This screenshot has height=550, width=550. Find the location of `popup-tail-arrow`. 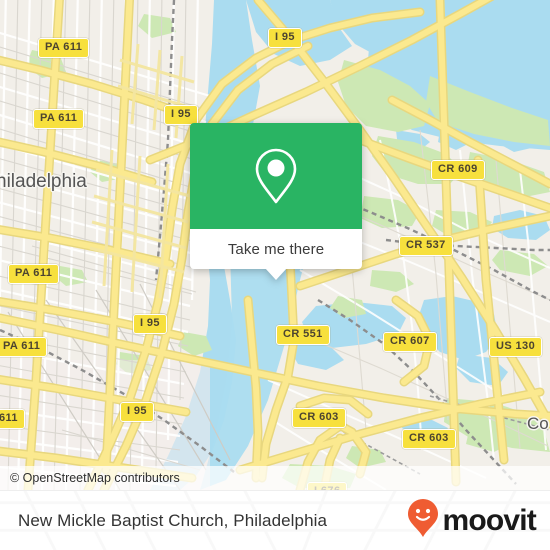

popup-tail-arrow is located at coordinates (276, 274).